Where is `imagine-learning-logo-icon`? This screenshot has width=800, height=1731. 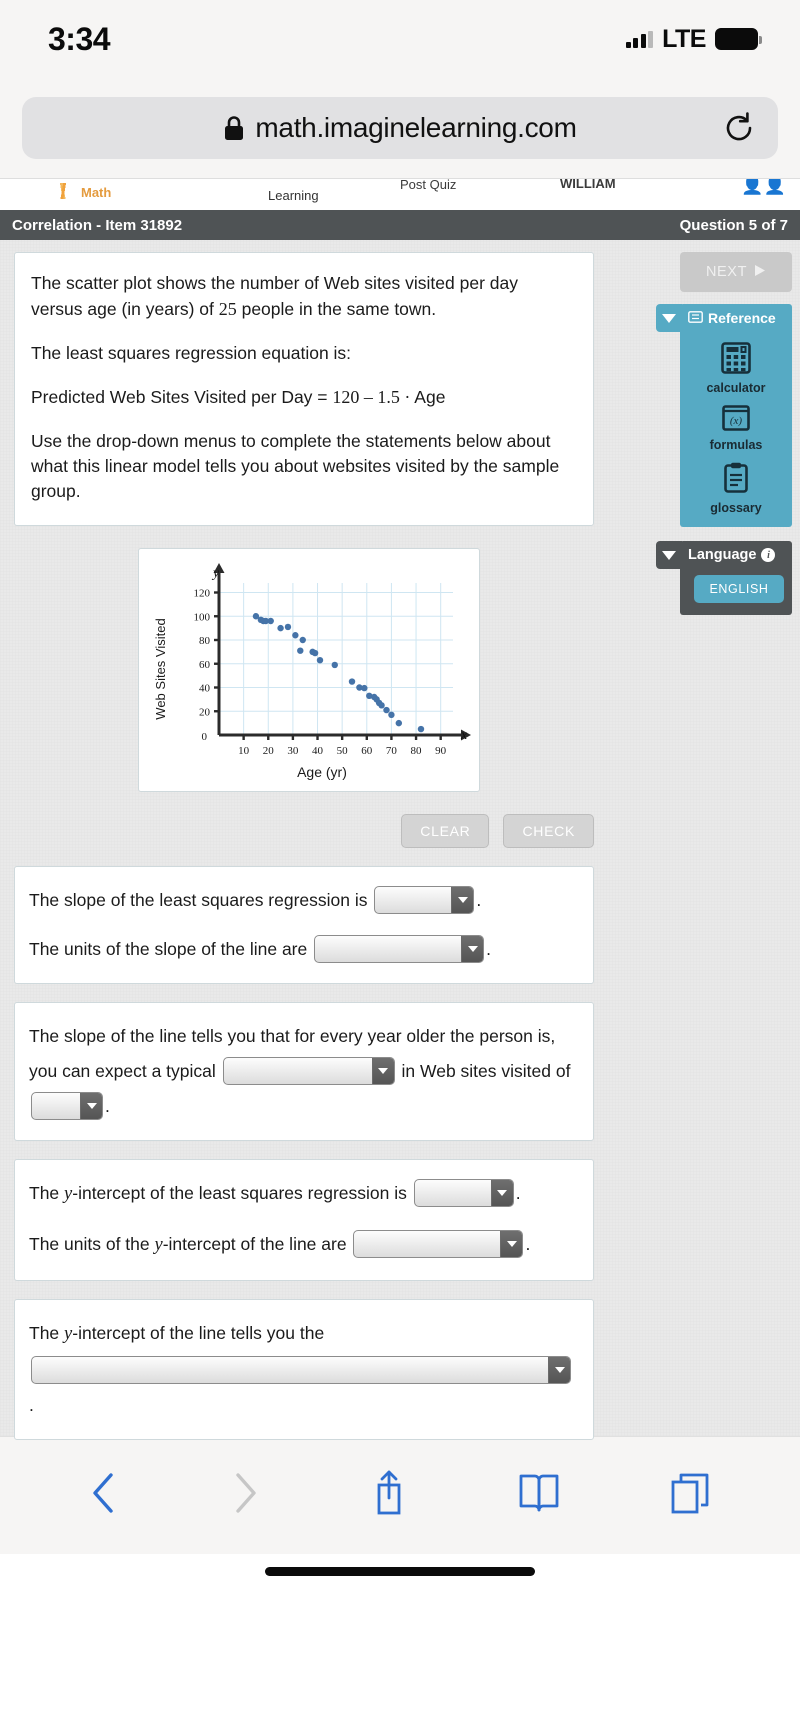 imagine-learning-logo-icon is located at coordinates (63, 191).